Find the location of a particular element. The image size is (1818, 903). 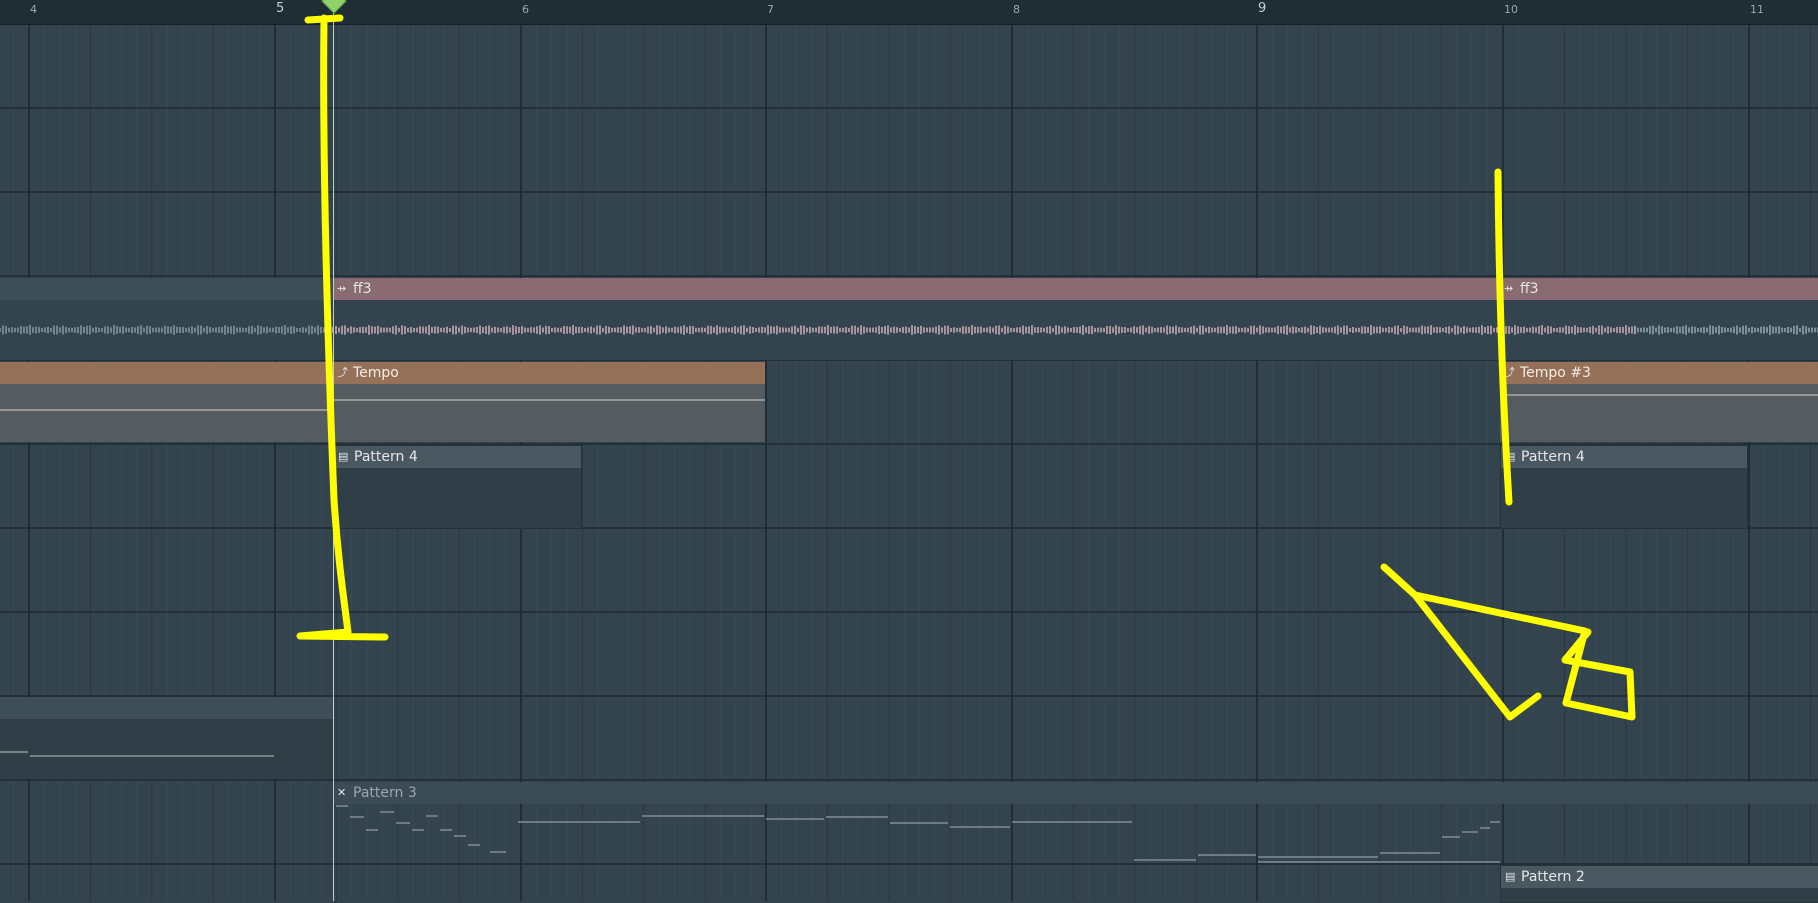

bar-number-4: 4 is located at coordinates (33, 9).